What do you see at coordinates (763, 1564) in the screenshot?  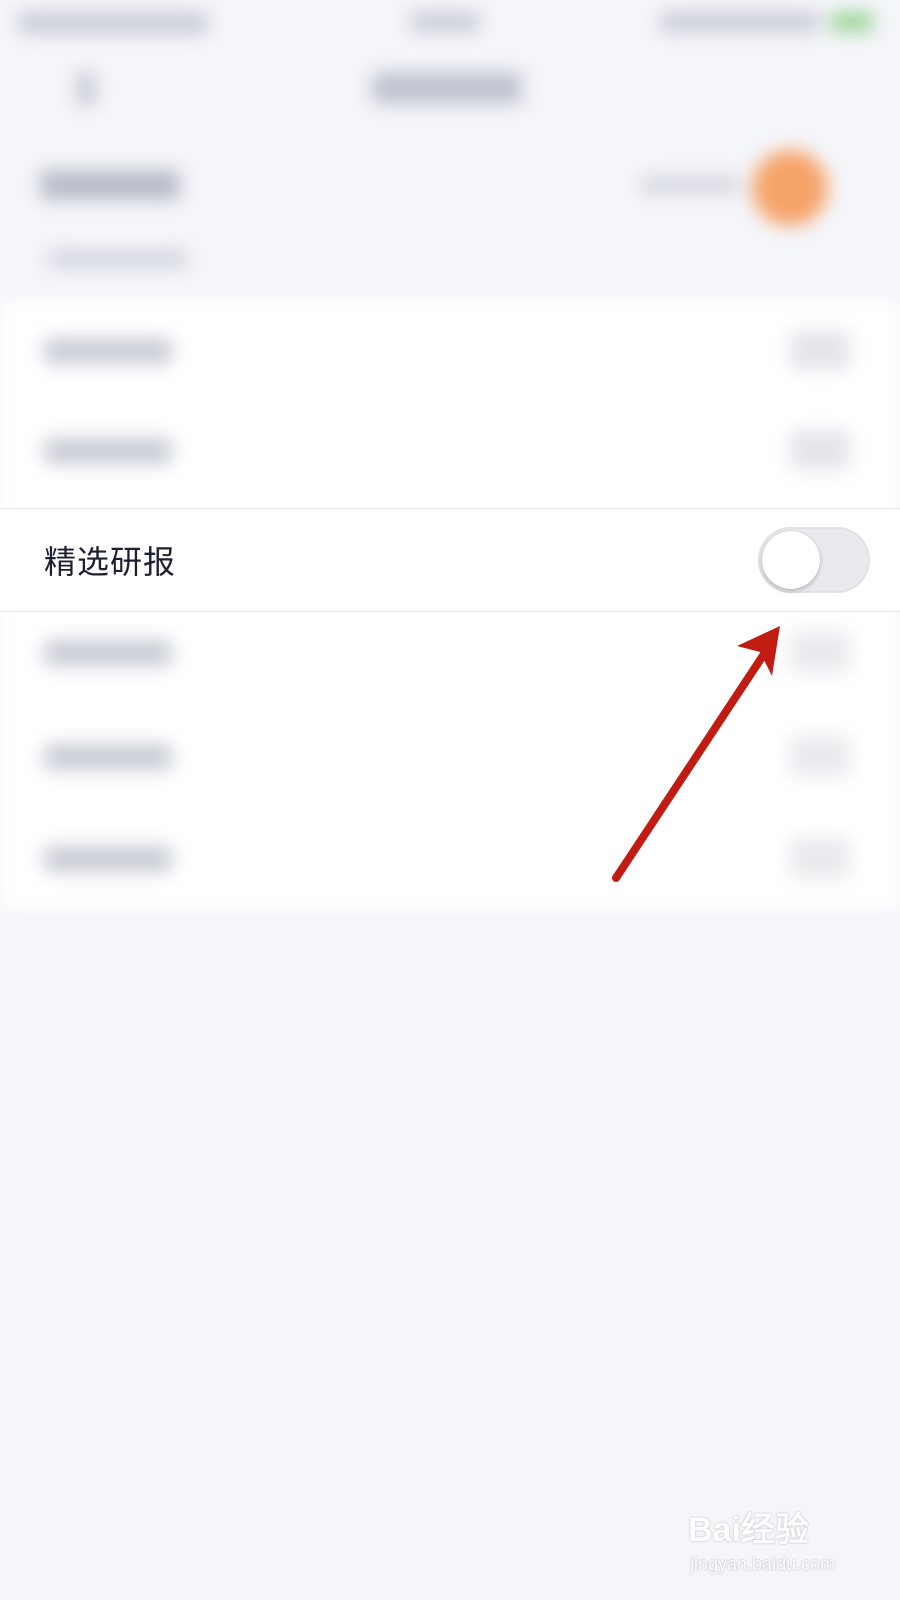 I see `watermark-url: jingyan.baidu.com` at bounding box center [763, 1564].